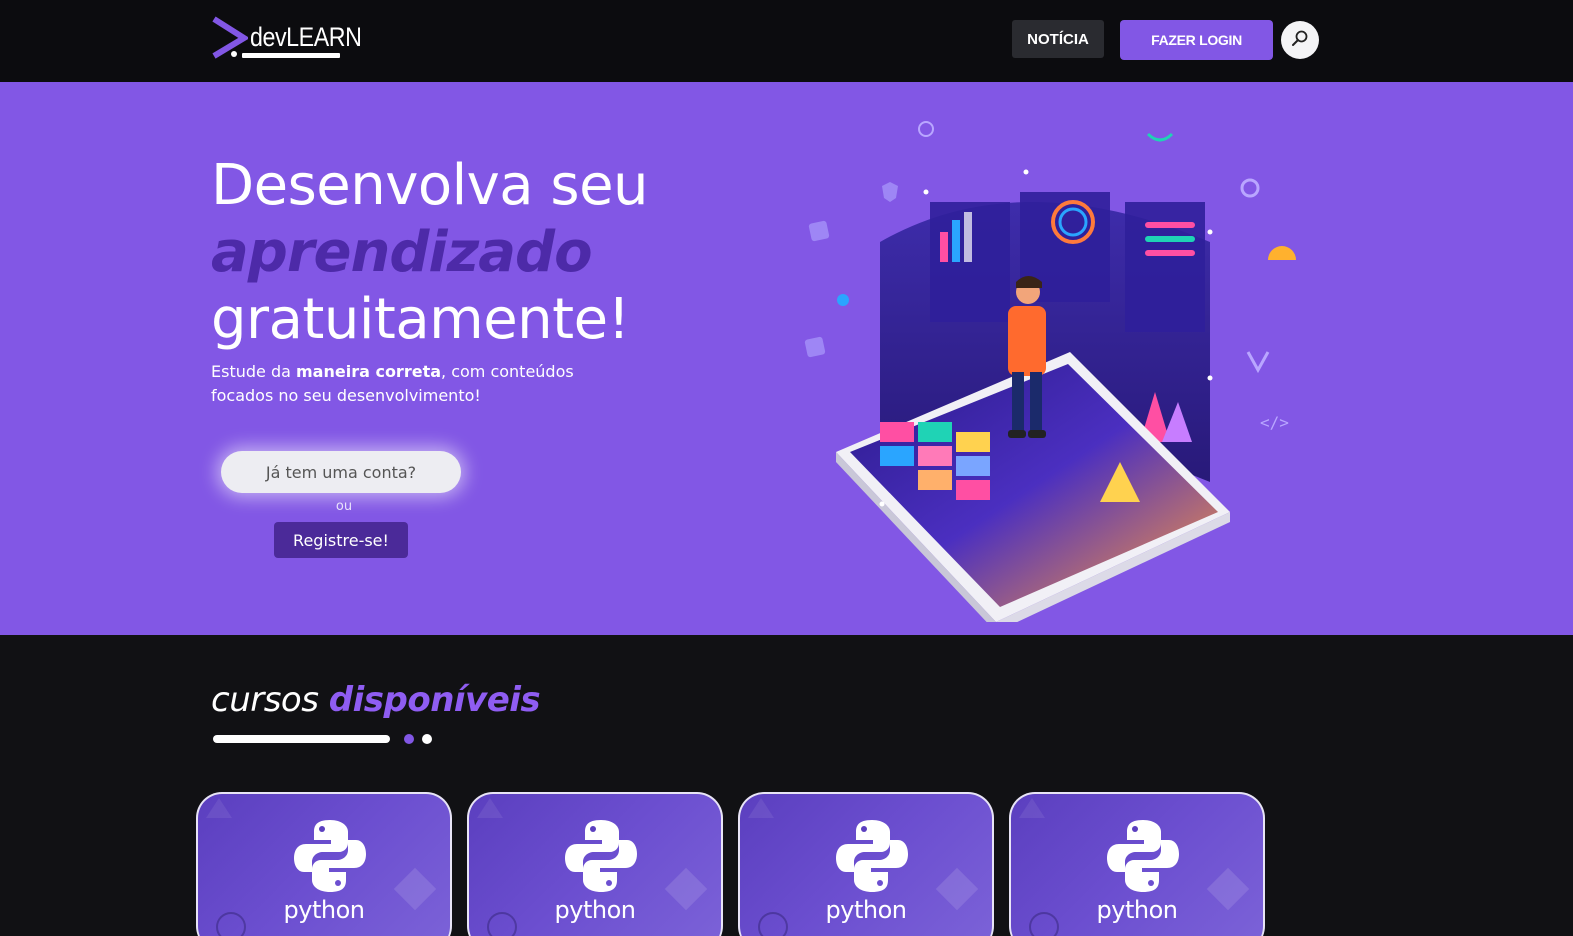  I want to click on register-button: Registre-se!, so click(341, 540).